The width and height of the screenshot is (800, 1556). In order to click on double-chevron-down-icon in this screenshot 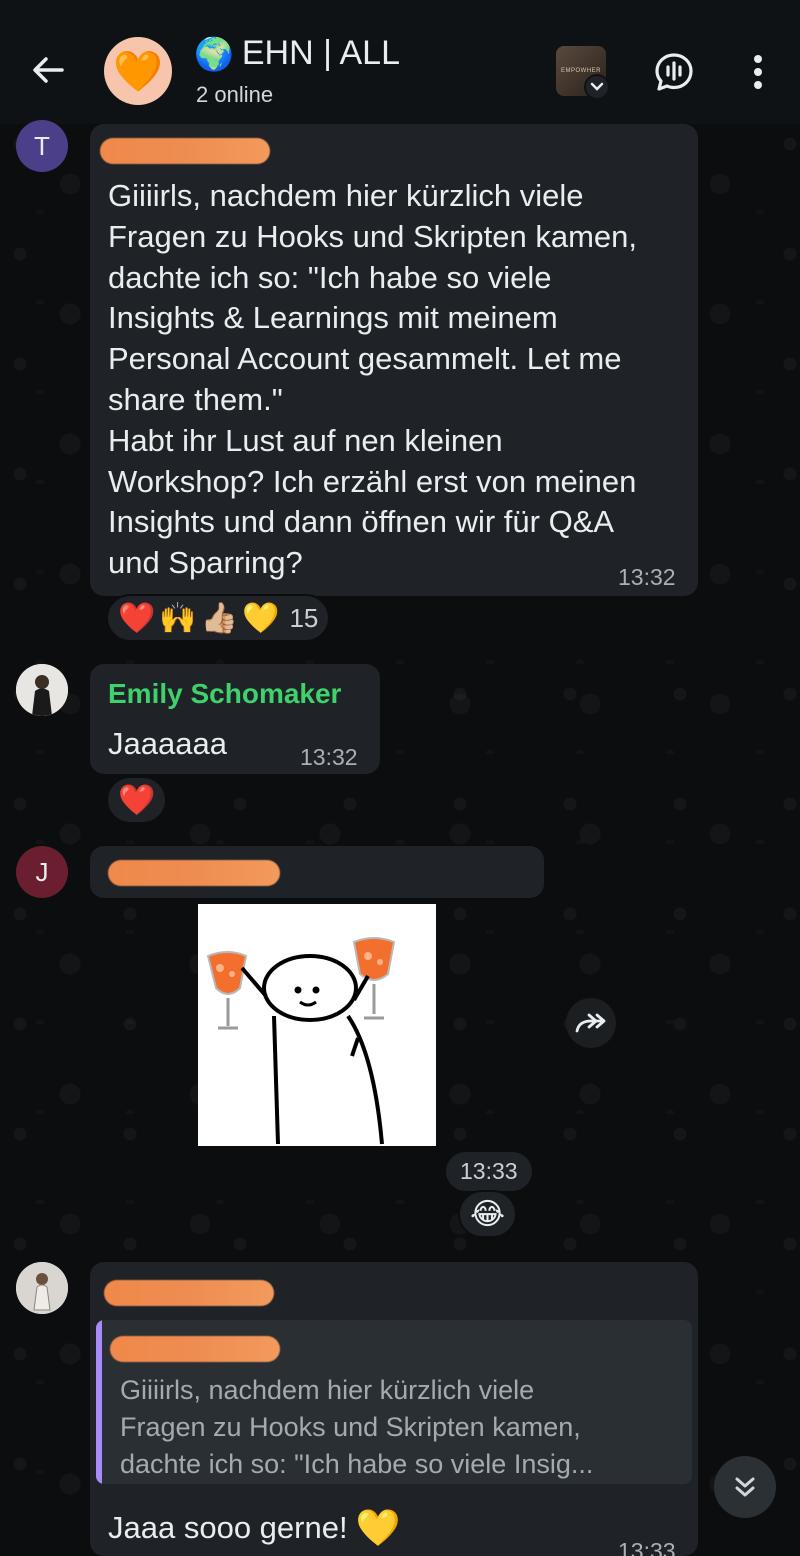, I will do `click(745, 1487)`.